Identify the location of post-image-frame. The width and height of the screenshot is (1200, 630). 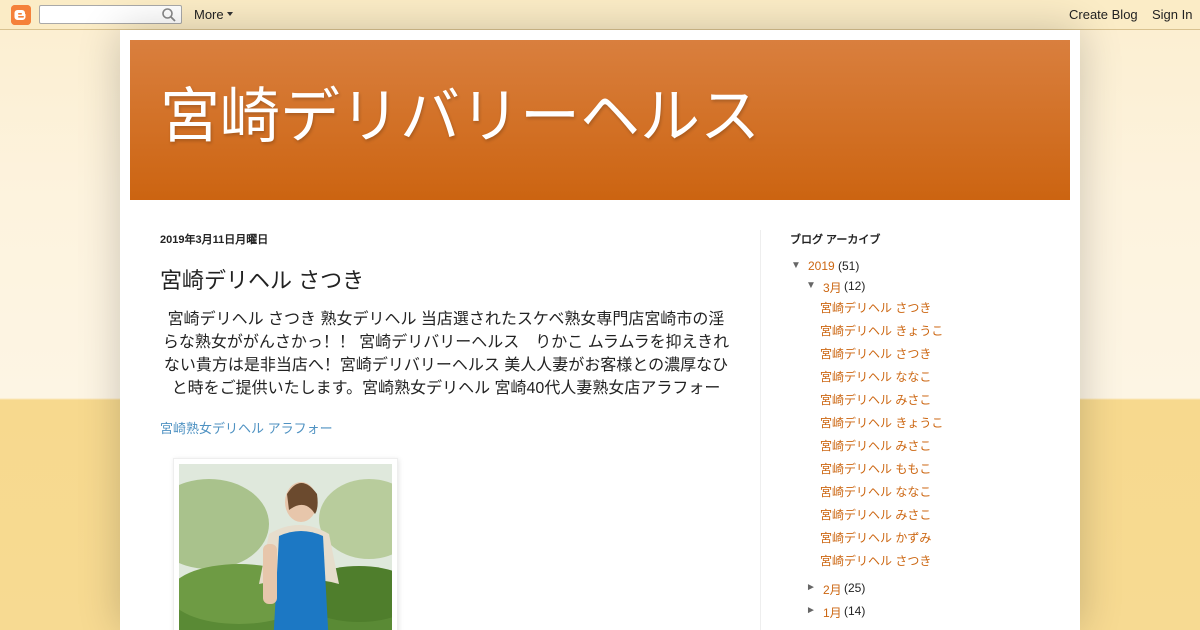
(285, 544).